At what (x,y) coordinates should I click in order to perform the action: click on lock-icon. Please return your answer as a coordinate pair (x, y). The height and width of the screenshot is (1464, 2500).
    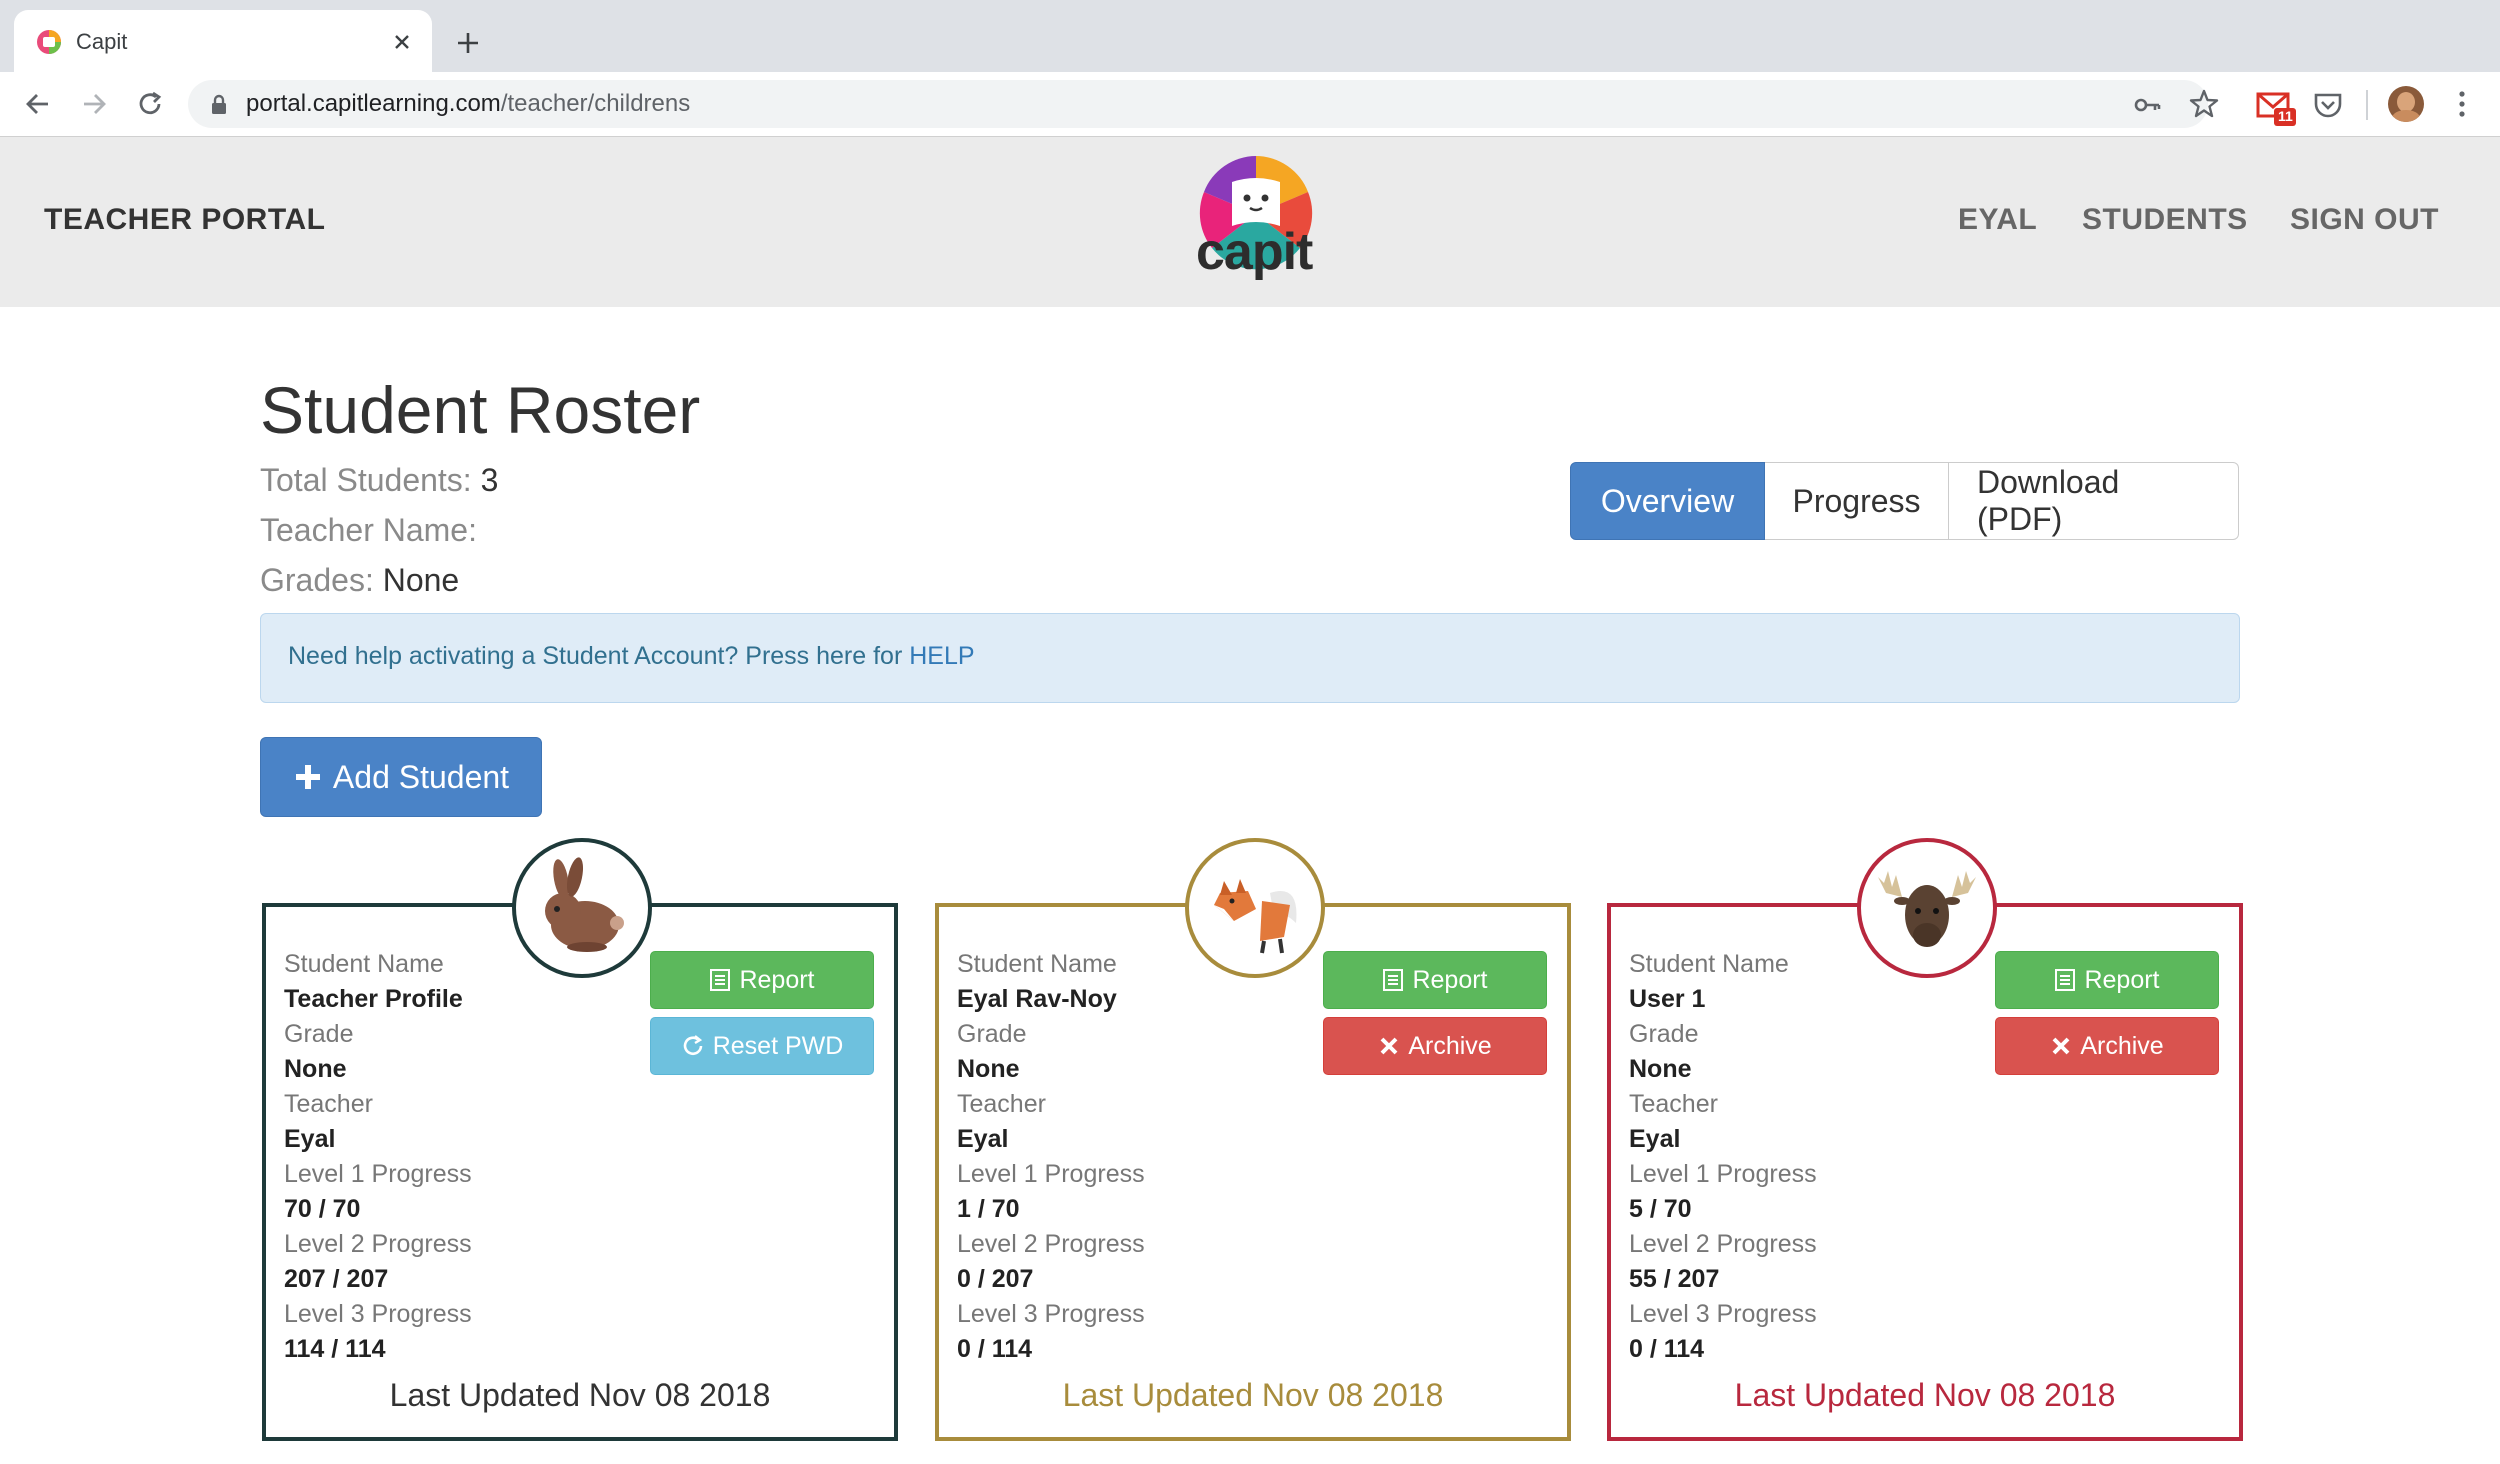
    Looking at the image, I should click on (219, 104).